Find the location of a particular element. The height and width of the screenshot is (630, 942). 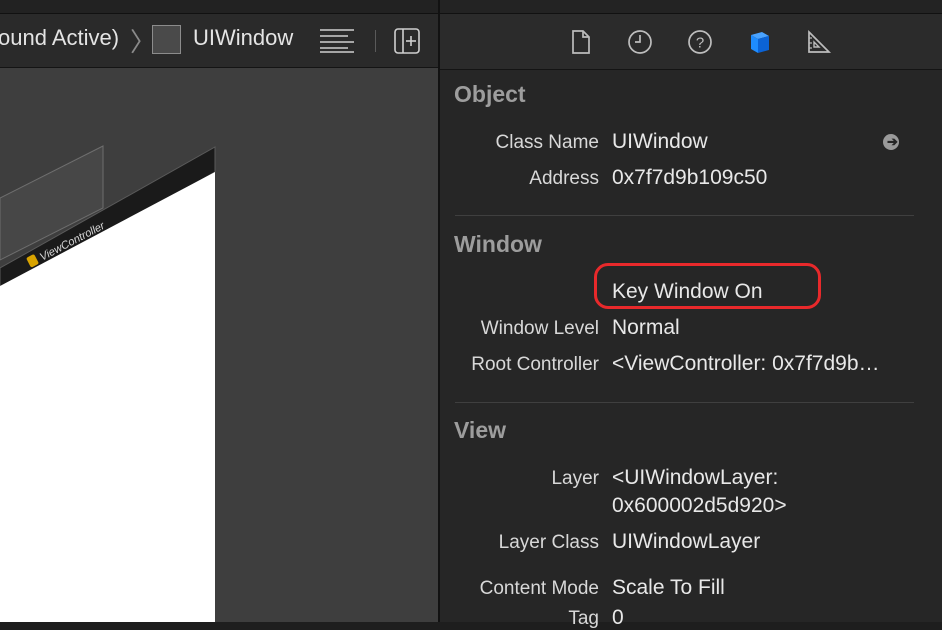

add-editor-icon is located at coordinates (407, 41).